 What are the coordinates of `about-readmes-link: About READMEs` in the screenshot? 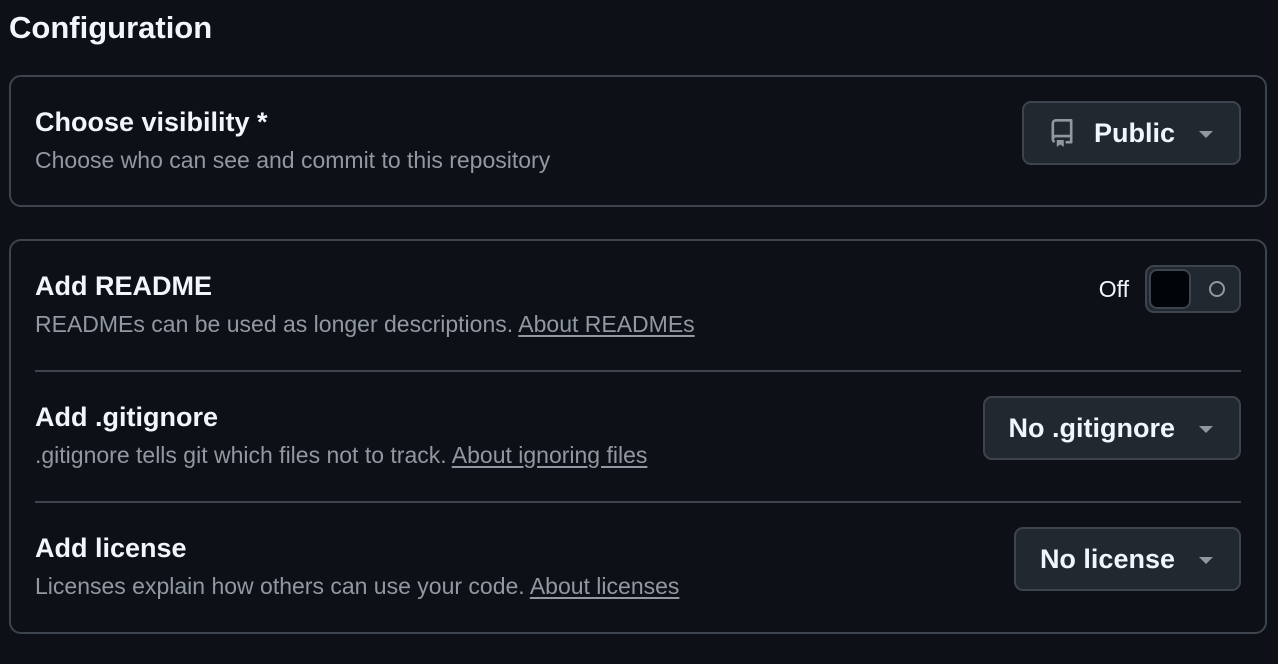 It's located at (606, 324).